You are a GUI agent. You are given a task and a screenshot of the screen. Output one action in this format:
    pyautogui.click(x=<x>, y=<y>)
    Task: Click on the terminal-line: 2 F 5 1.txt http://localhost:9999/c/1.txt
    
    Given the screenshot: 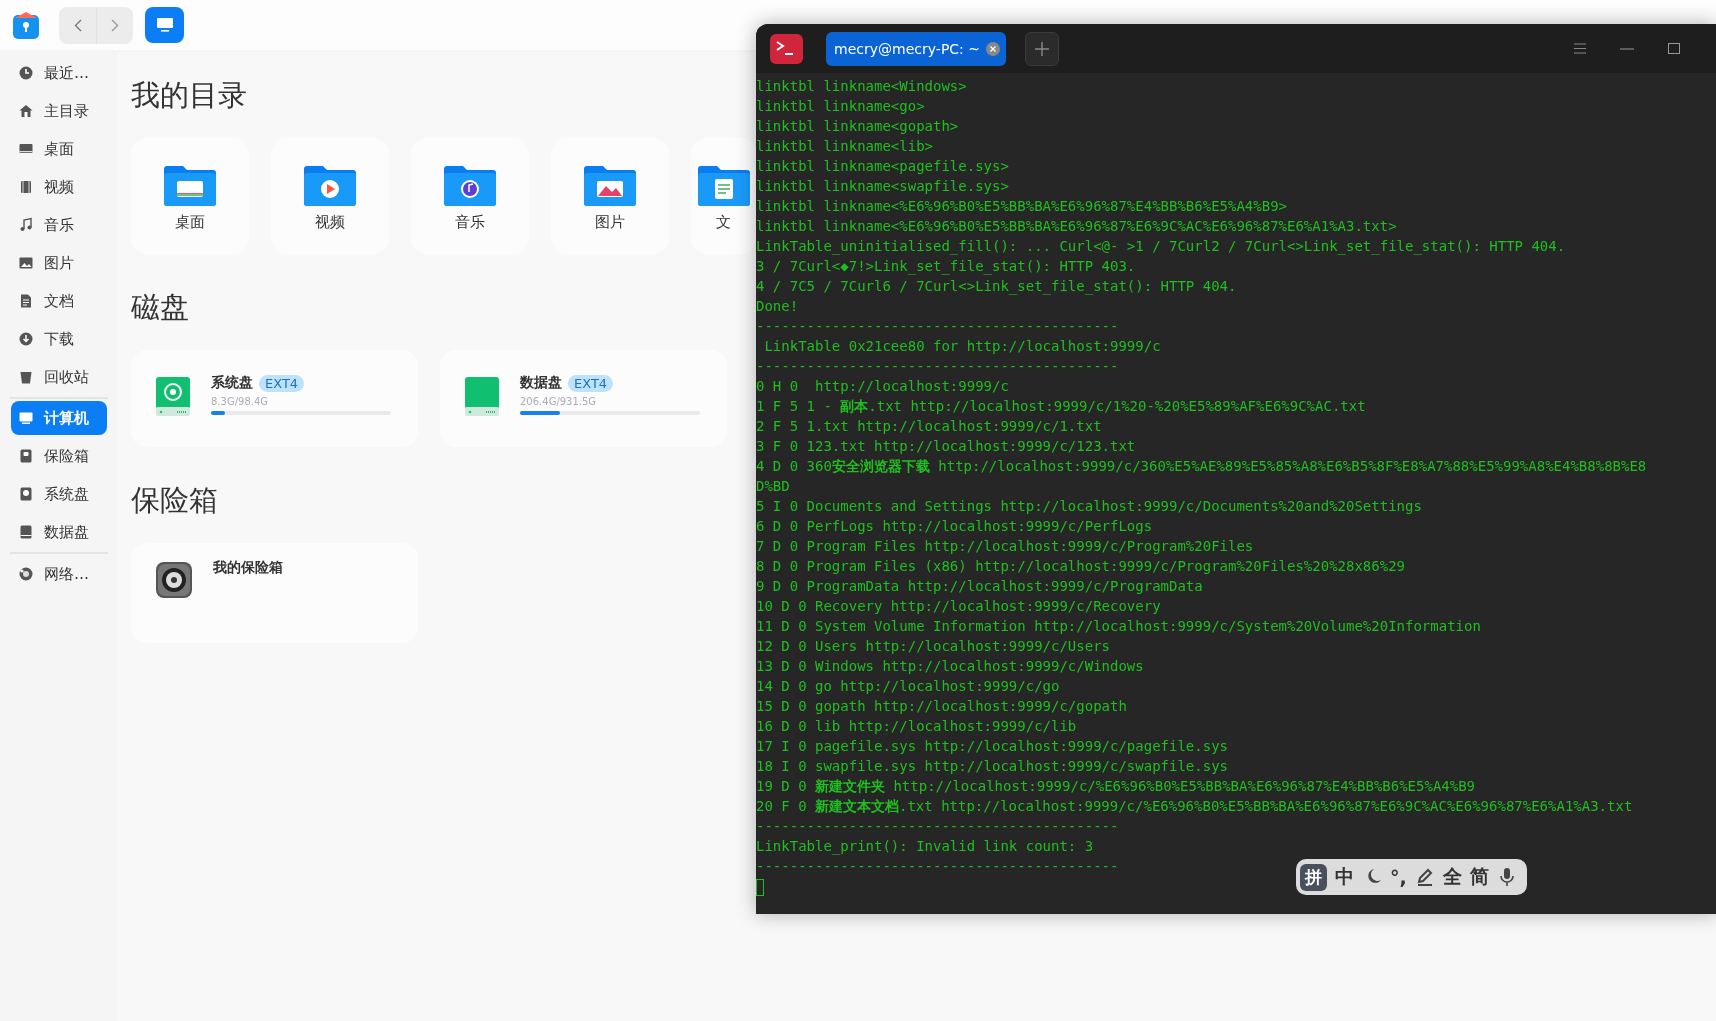 What is the action you would take?
    pyautogui.click(x=929, y=426)
    